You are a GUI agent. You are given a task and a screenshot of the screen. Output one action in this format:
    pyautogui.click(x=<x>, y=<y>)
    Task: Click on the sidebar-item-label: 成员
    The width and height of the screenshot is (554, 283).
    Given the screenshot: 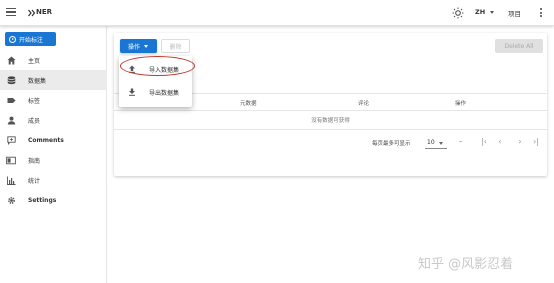 What is the action you would take?
    pyautogui.click(x=34, y=121)
    